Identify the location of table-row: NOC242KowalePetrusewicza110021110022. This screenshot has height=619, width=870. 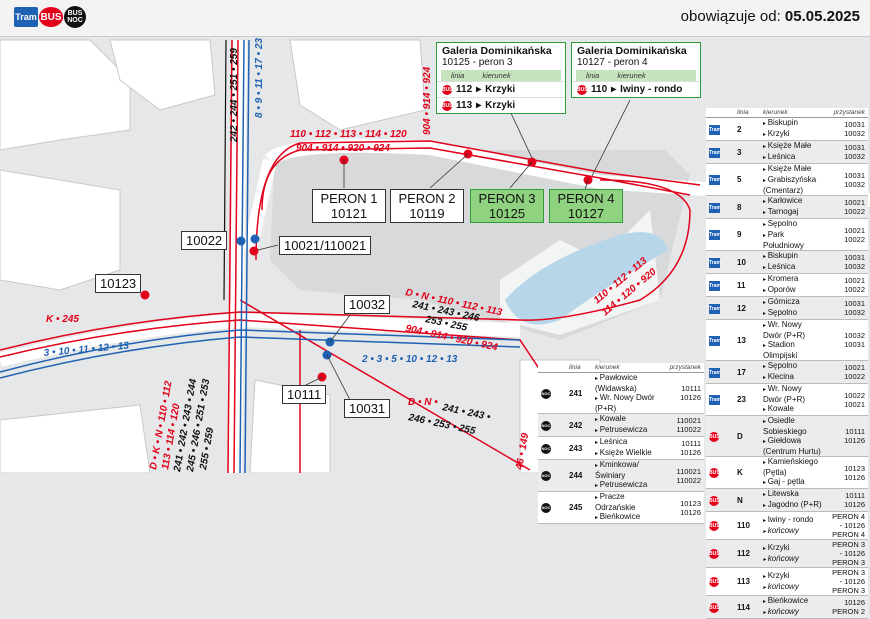
(621, 425).